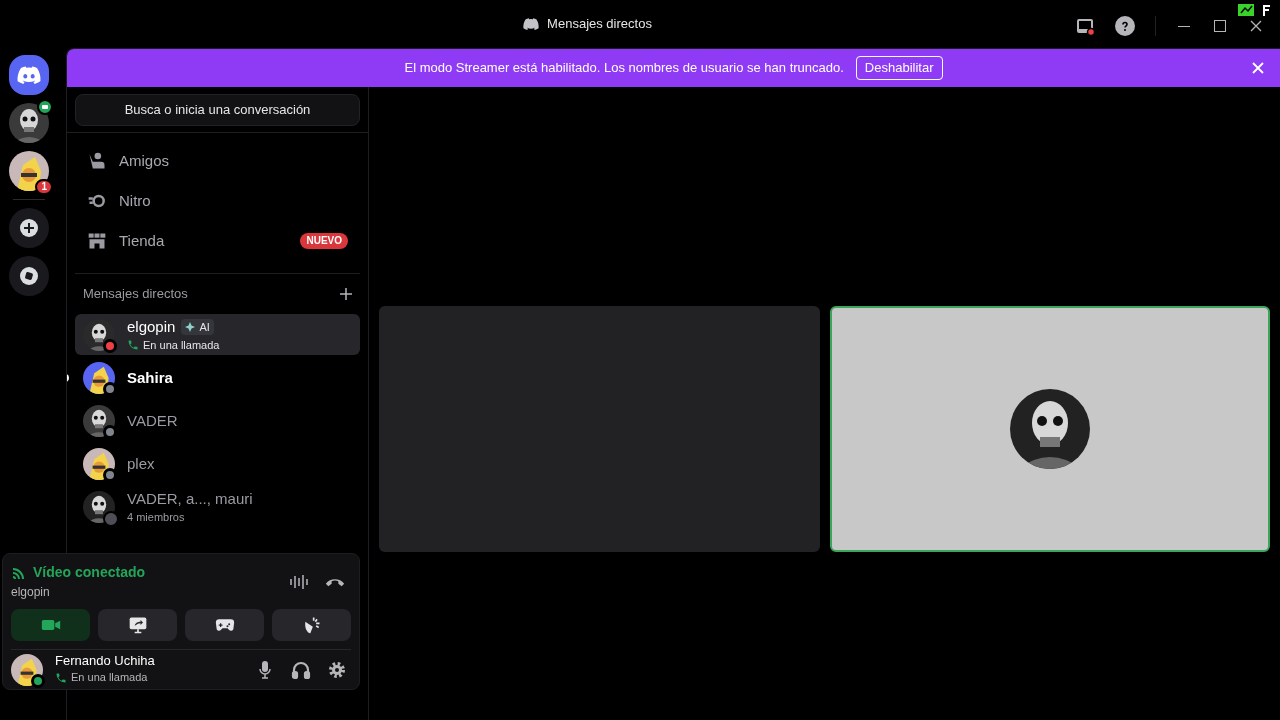 This screenshot has height=720, width=1280. Describe the element at coordinates (105, 661) in the screenshot. I see `user-name: Fernando Uchiha` at that location.